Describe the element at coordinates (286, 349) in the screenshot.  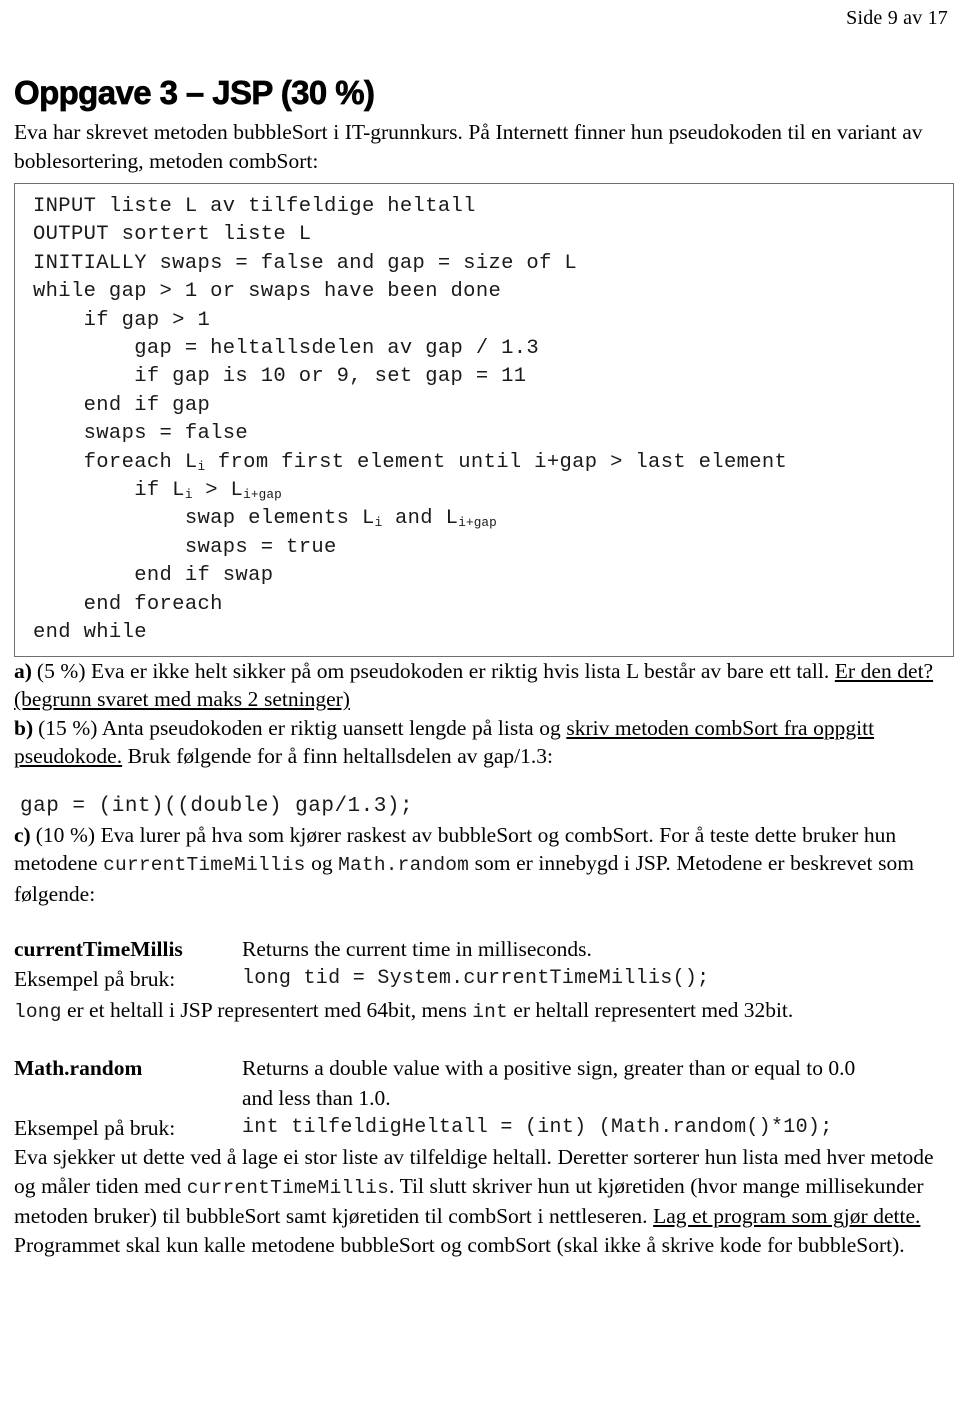
I see `pseudocode-line: gap = heltallsdelen av gap / 1.3` at that location.